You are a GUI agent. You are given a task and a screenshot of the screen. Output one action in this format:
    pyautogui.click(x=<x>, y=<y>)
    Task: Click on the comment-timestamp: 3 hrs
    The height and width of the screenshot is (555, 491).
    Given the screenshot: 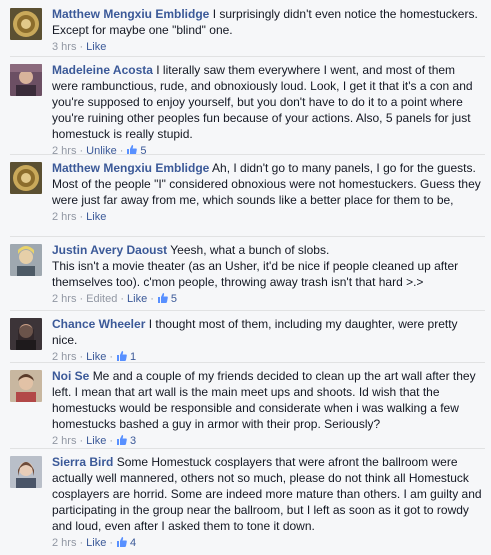 What is the action you would take?
    pyautogui.click(x=64, y=47)
    